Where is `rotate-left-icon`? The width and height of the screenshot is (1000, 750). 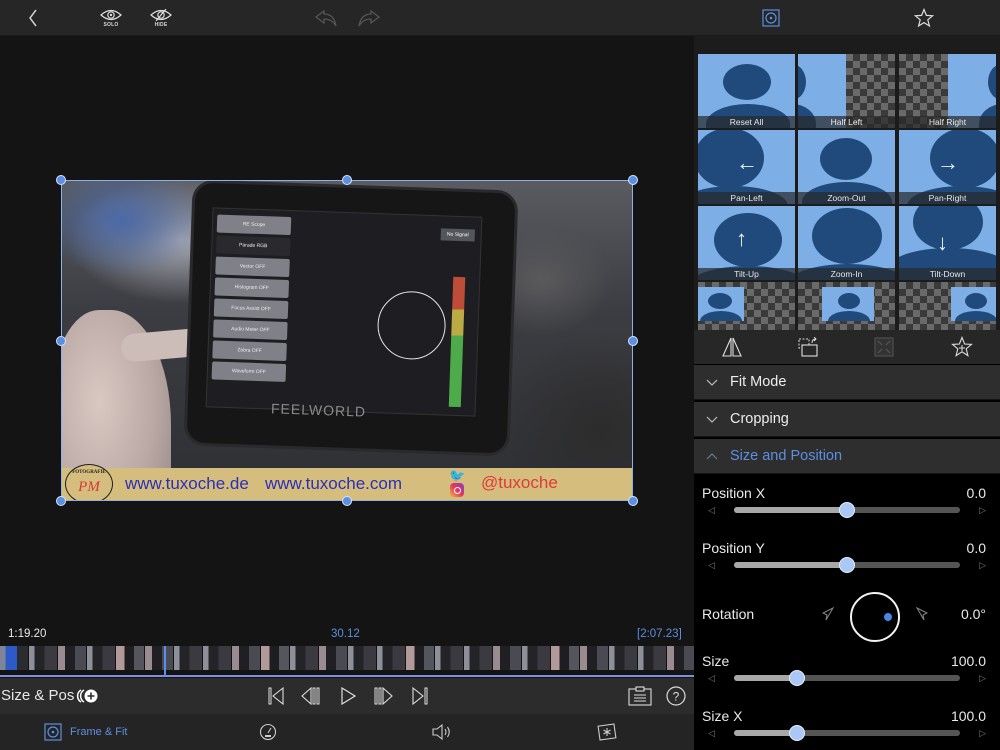
rotate-left-icon is located at coordinates (828, 613).